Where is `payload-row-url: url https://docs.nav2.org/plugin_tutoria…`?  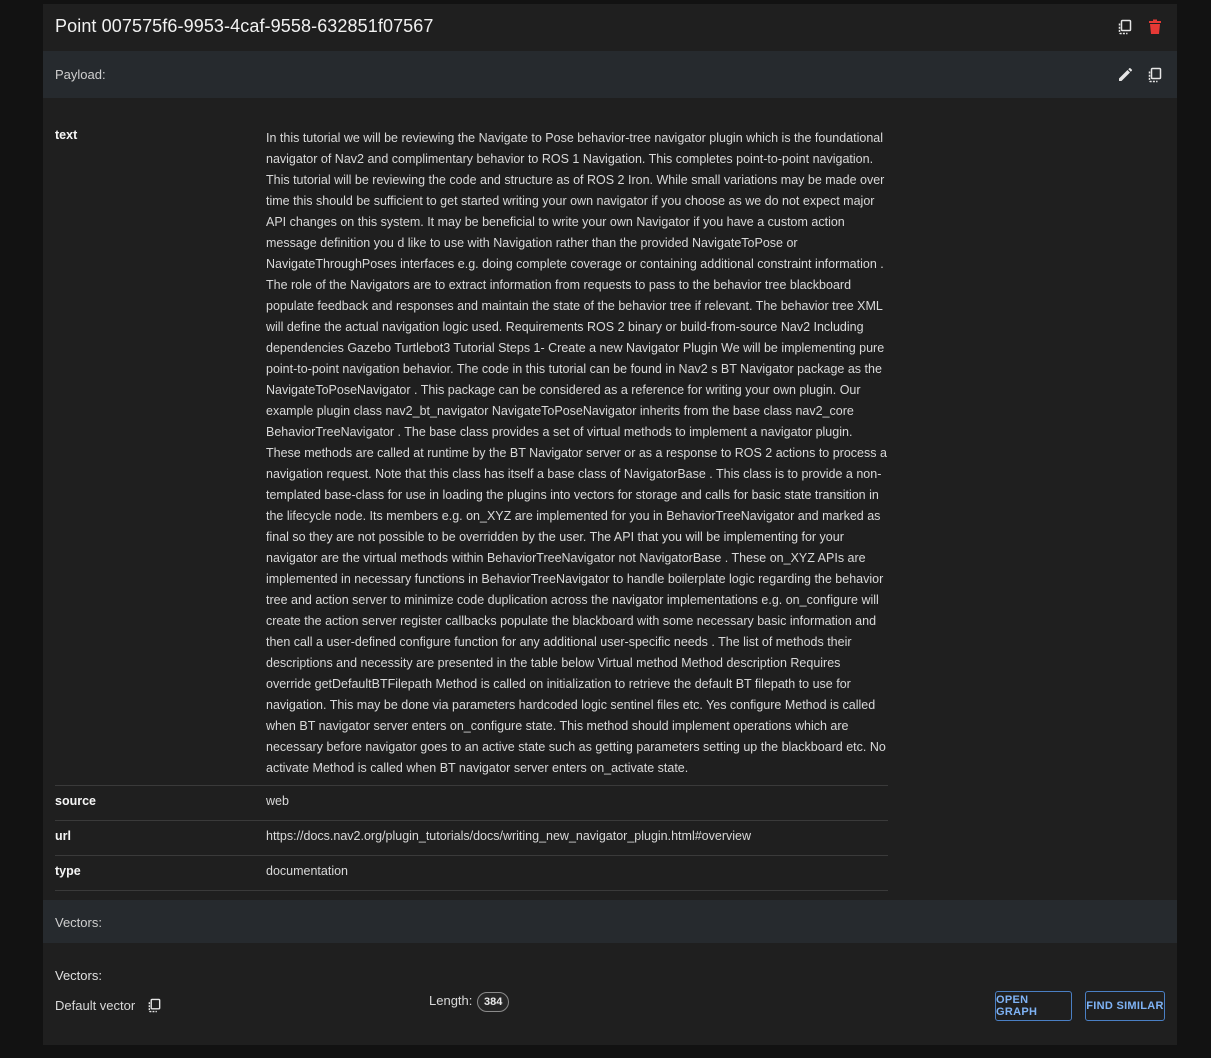 payload-row-url: url https://docs.nav2.org/plugin_tutoria… is located at coordinates (471, 838).